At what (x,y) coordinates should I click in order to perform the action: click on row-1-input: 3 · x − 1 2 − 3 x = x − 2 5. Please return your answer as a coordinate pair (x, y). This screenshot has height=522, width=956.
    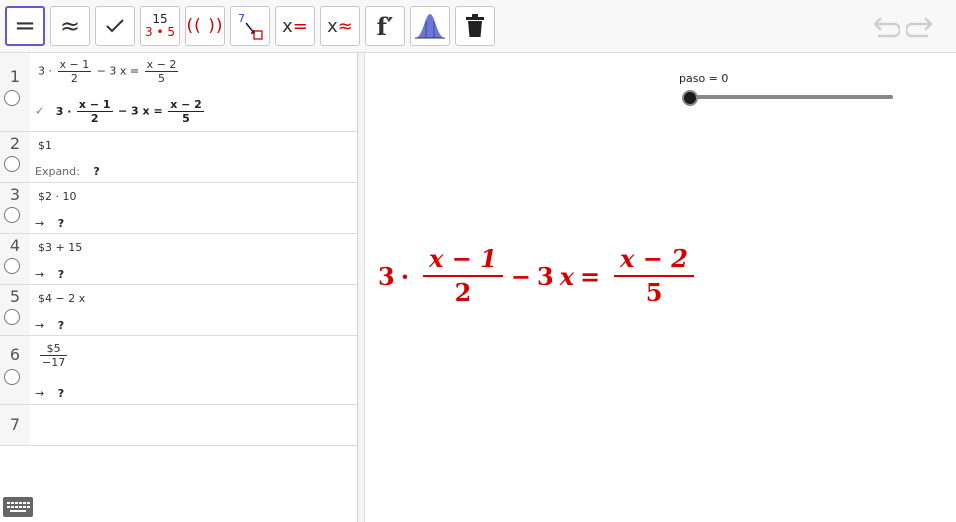
    Looking at the image, I should click on (109, 71).